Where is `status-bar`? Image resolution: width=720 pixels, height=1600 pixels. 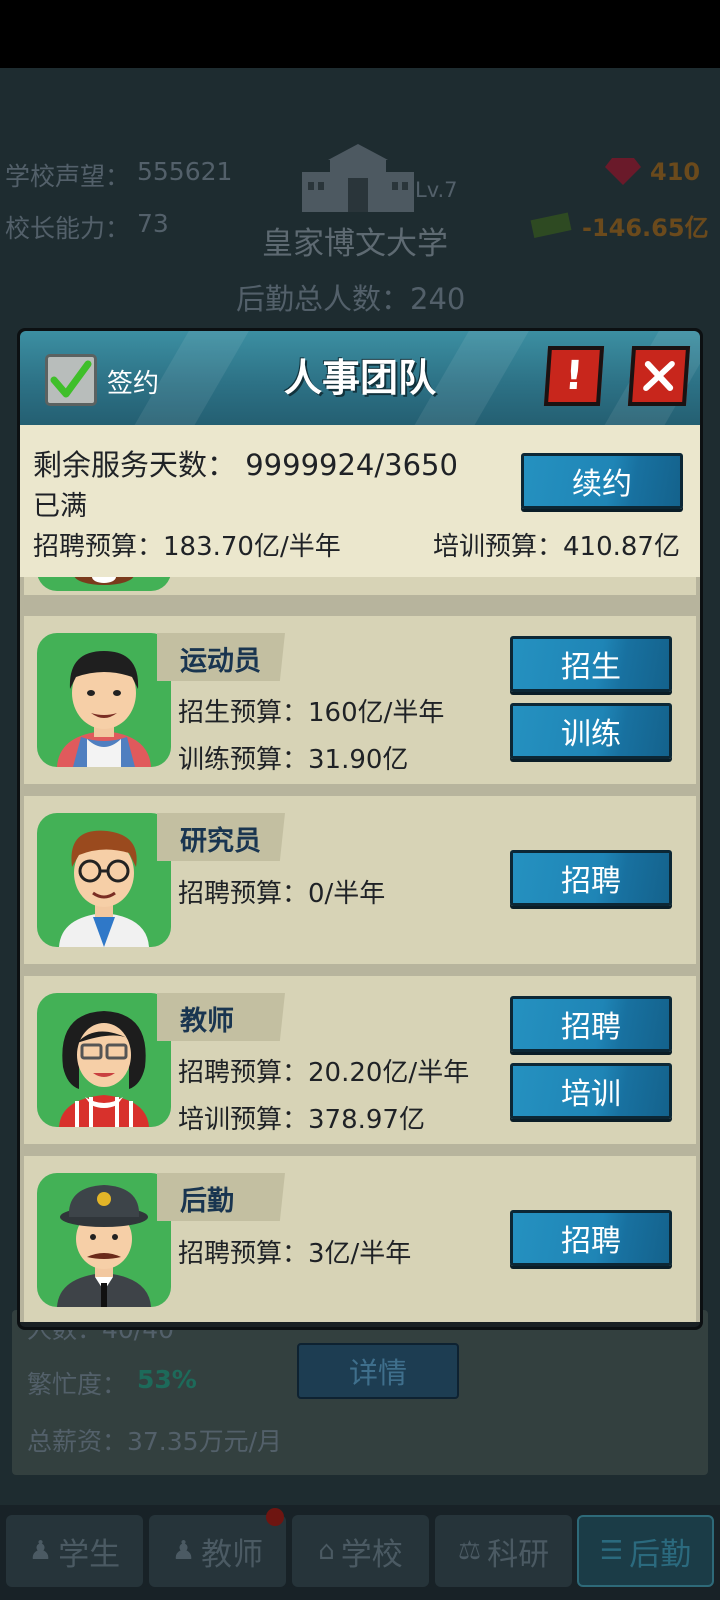
status-bar is located at coordinates (360, 34).